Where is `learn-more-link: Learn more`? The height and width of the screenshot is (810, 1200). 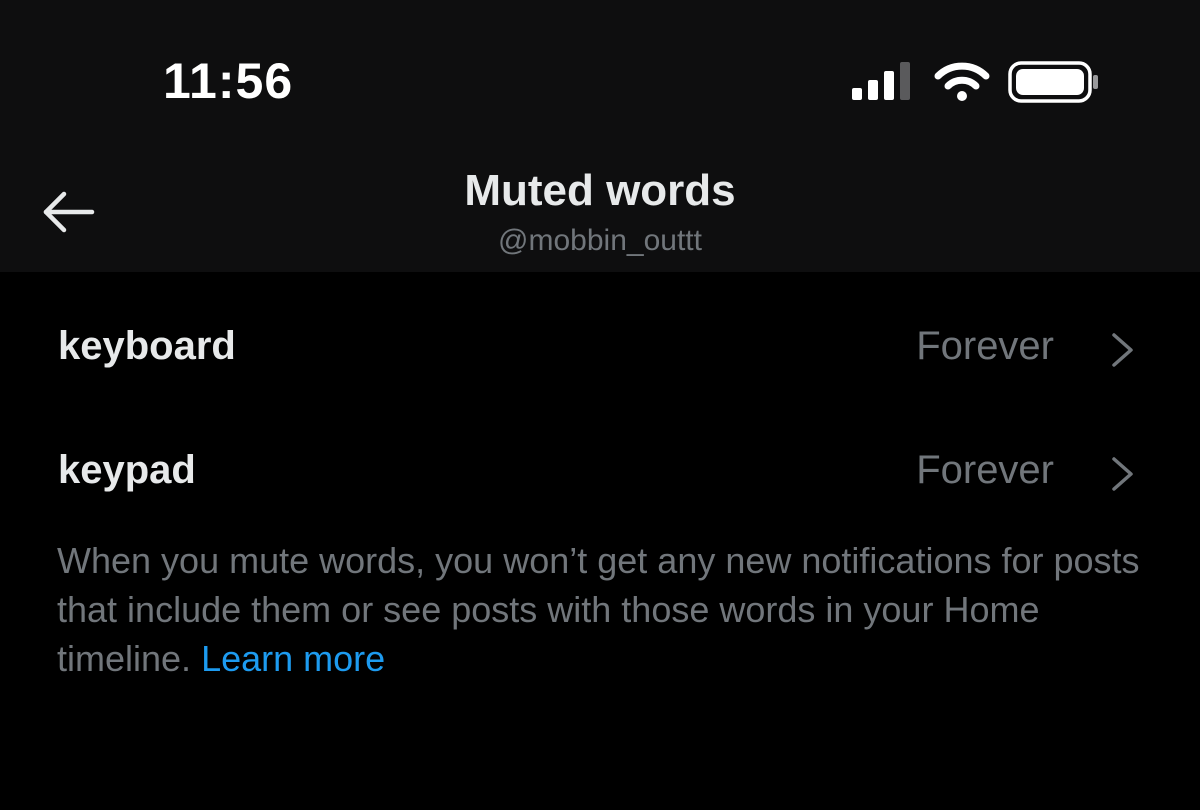
learn-more-link: Learn more is located at coordinates (293, 658).